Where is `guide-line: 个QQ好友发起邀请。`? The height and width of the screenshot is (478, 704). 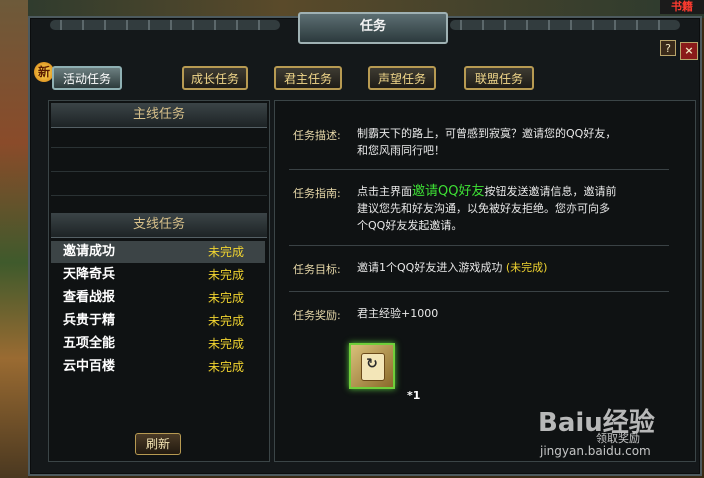 guide-line: 个QQ好友发起邀请。 is located at coordinates (410, 225).